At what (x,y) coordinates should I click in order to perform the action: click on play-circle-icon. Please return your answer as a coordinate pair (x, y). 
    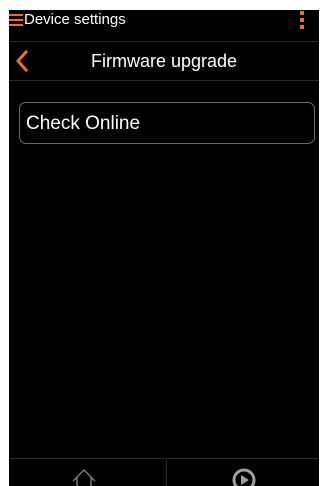
    Looking at the image, I should click on (244, 477).